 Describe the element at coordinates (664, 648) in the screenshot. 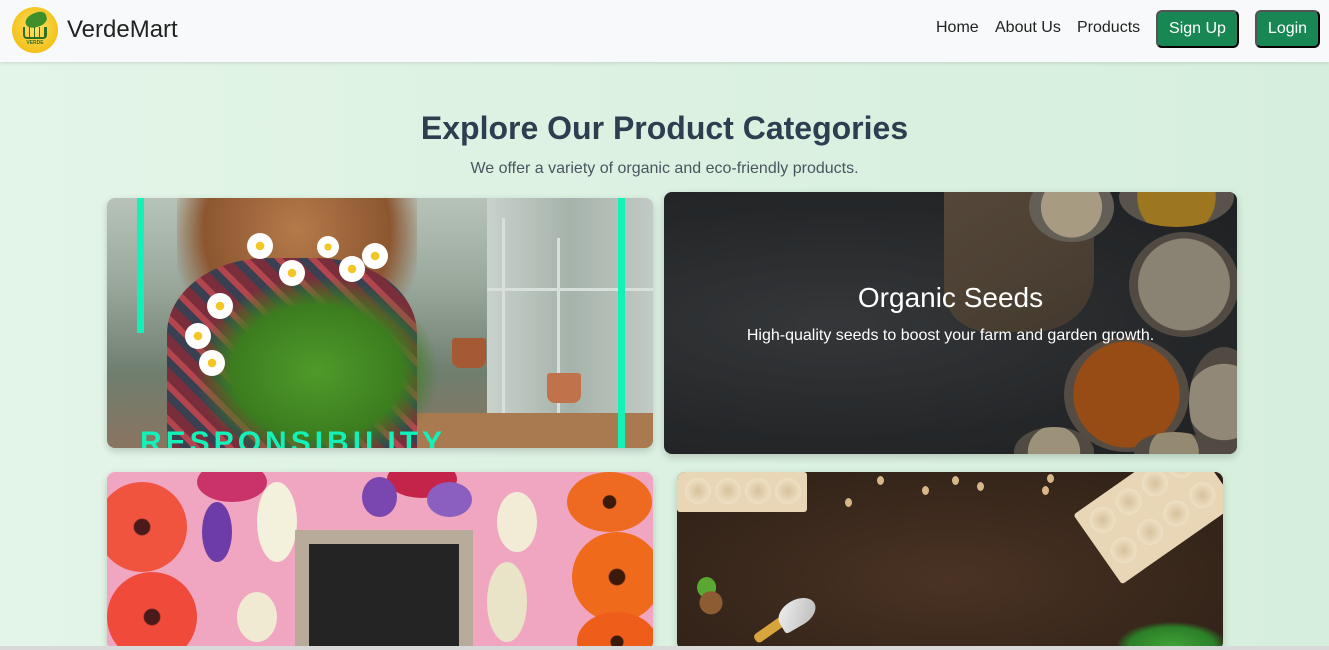

I see `page-bottom-edge` at that location.